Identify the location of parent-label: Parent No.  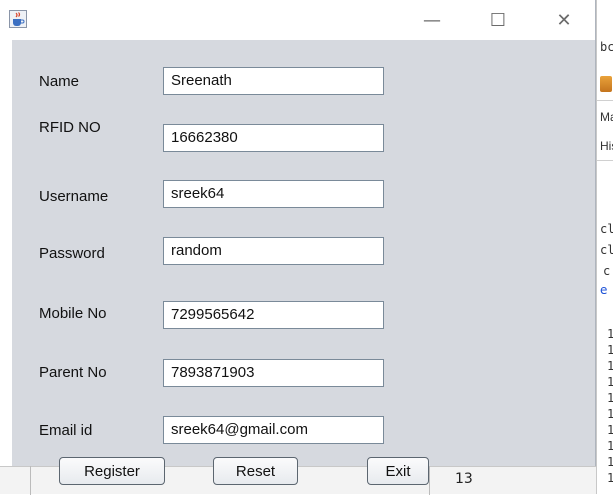
(73, 372).